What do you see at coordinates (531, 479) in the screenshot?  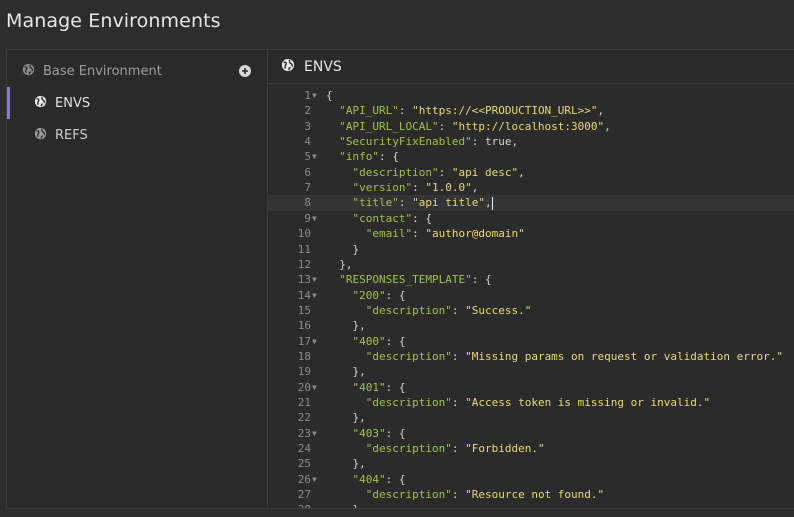 I see `code-line: 26 ▼ "404": {` at bounding box center [531, 479].